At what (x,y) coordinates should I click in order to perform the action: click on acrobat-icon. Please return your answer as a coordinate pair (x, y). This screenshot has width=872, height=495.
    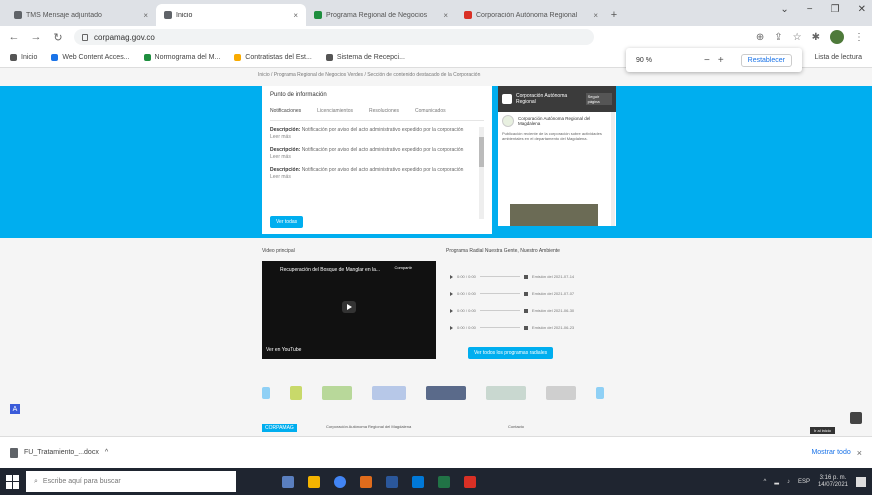
    Looking at the image, I should click on (470, 481).